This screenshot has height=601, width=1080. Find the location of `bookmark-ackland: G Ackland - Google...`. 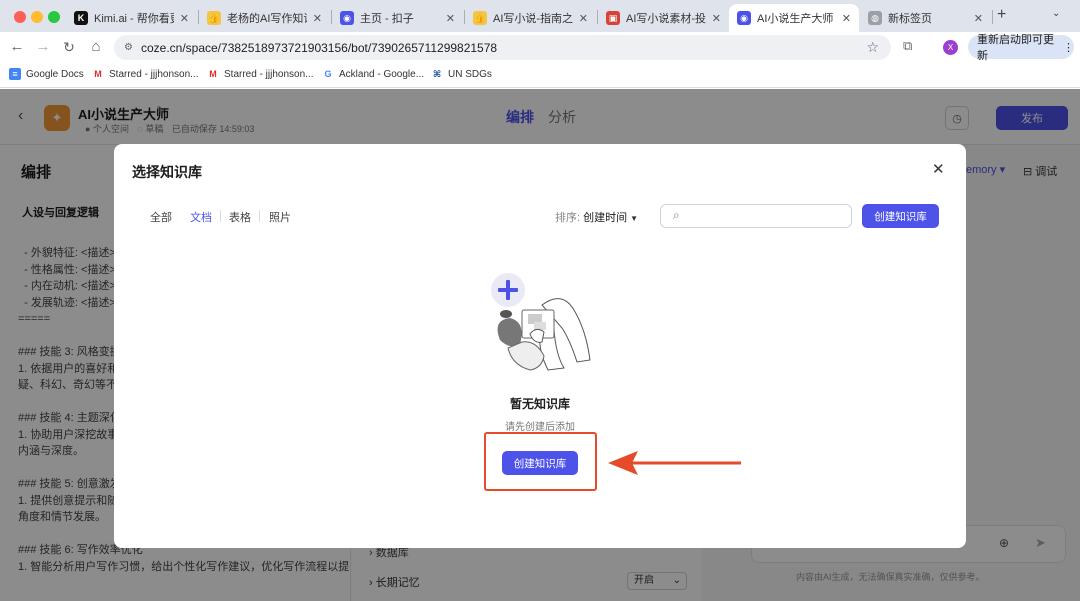

bookmark-ackland: G Ackland - Google... is located at coordinates (373, 74).